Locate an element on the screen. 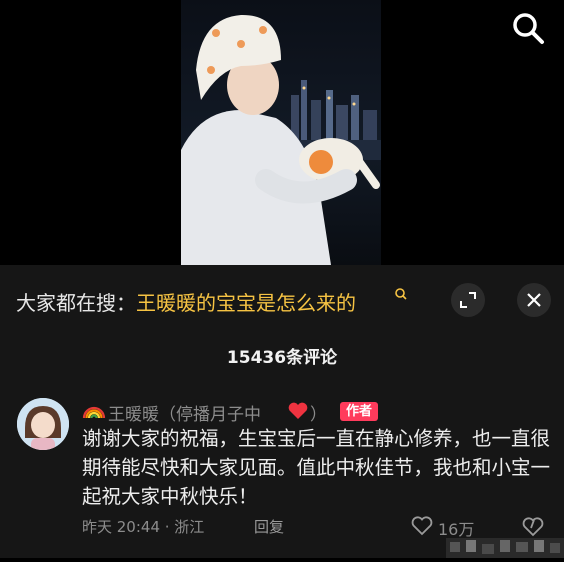 The image size is (564, 562). watermark-mosaic is located at coordinates (505, 550).